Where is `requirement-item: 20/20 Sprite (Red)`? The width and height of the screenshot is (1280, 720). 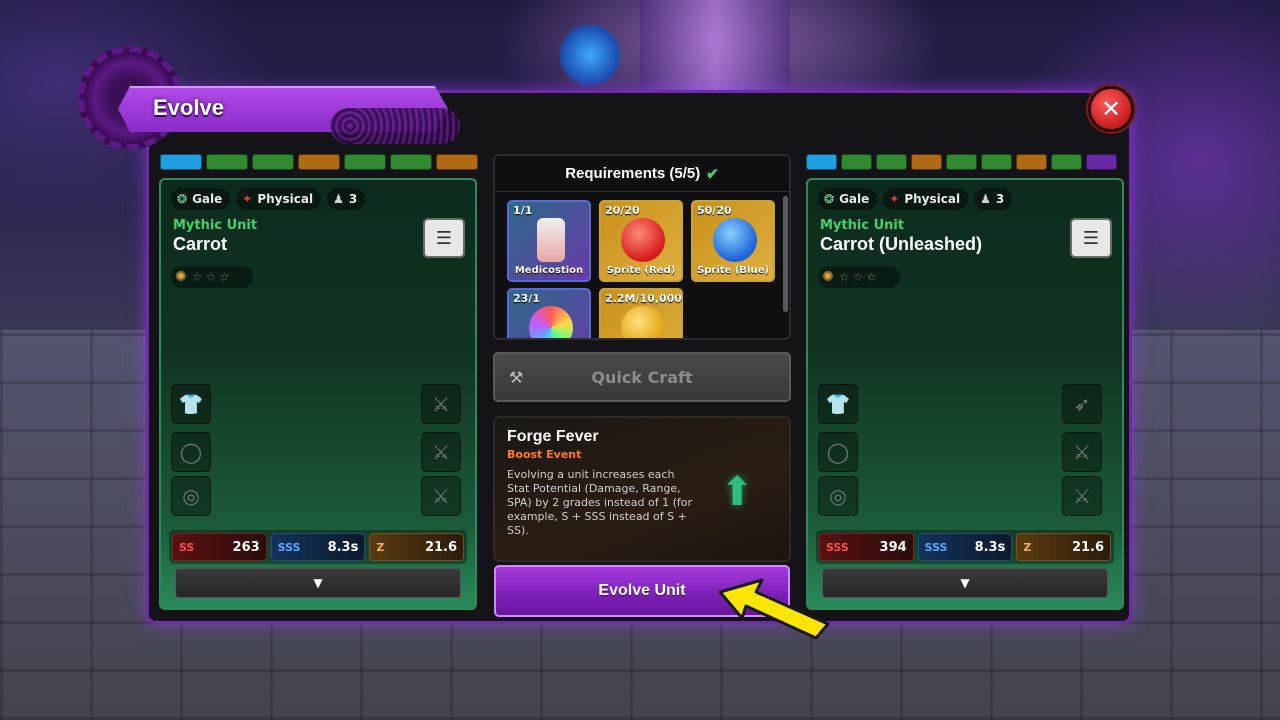 requirement-item: 20/20 Sprite (Red) is located at coordinates (641, 241).